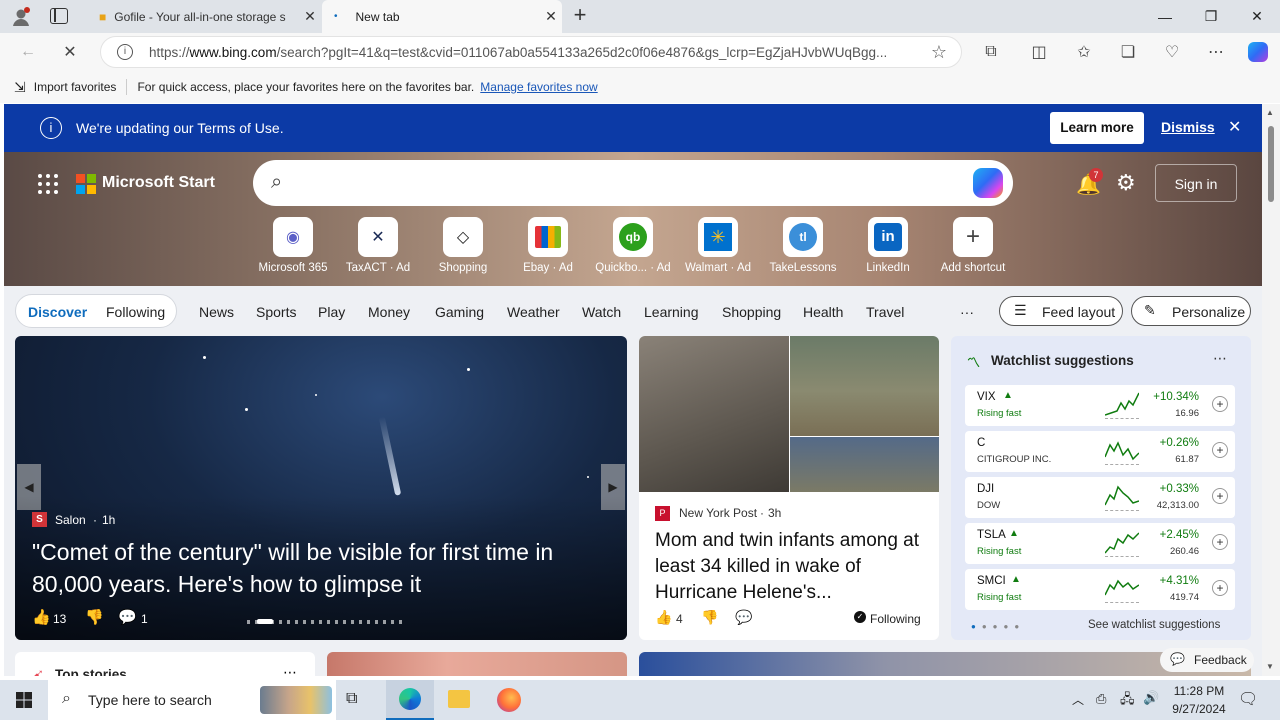 This screenshot has height=720, width=1280. What do you see at coordinates (1270, 112) in the screenshot?
I see `scroll-up-icon: ▲` at bounding box center [1270, 112].